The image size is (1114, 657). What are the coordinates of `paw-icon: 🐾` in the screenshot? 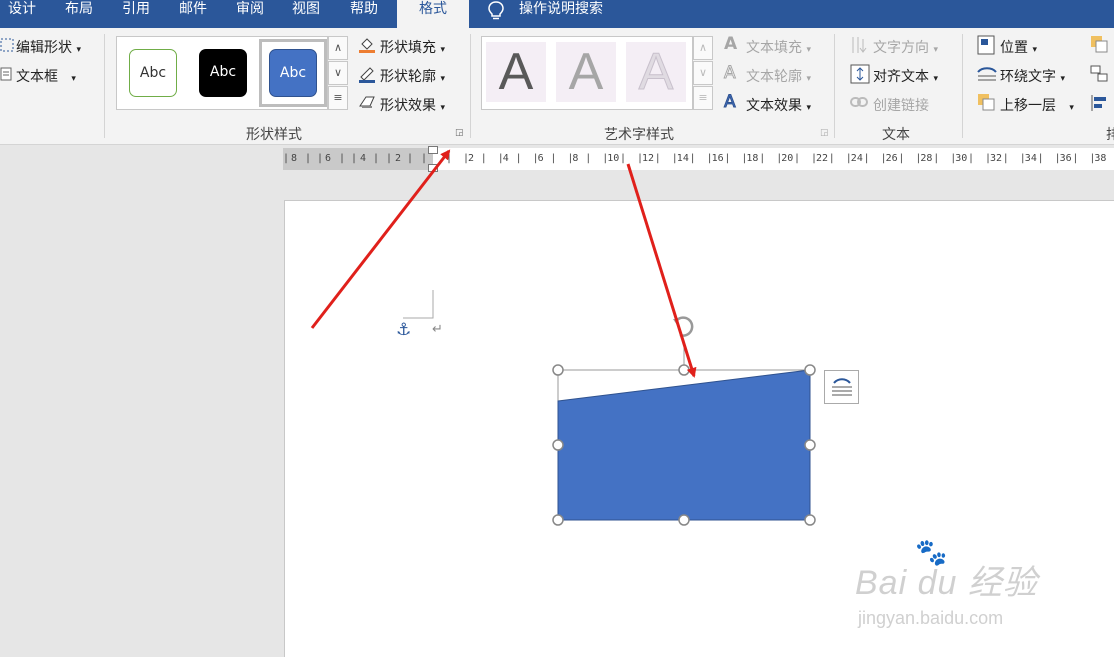 It's located at (931, 553).